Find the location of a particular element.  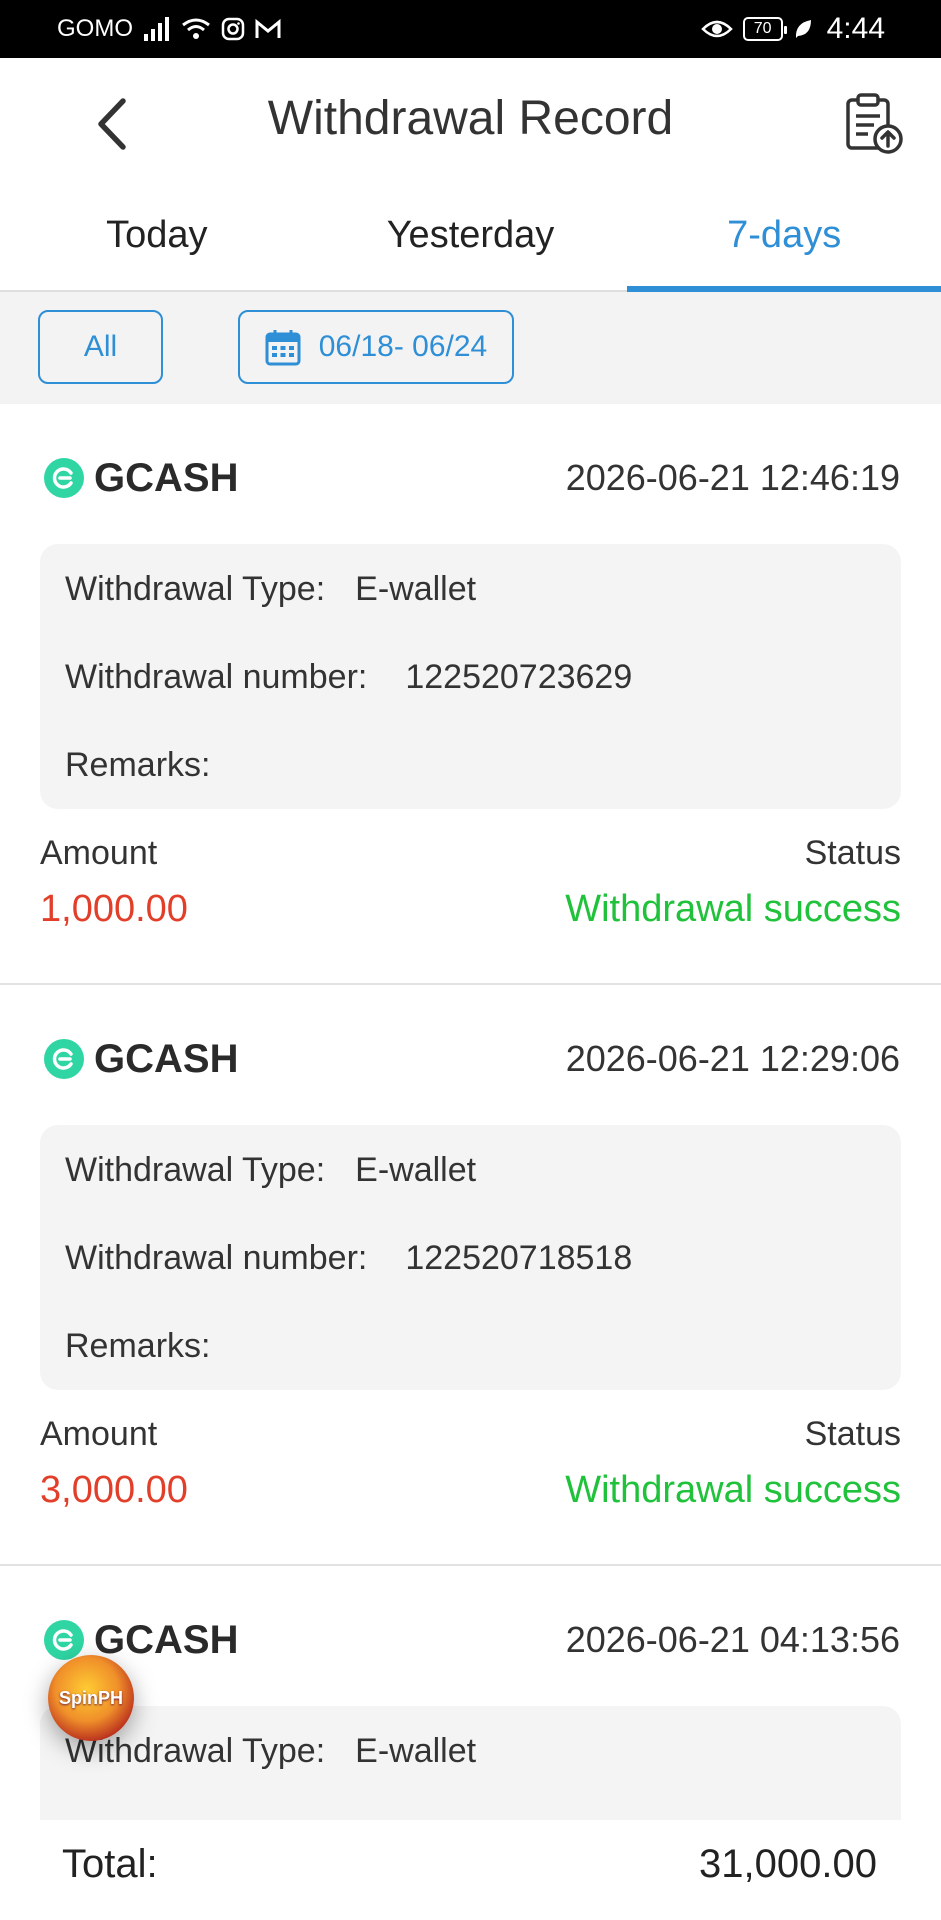

signal-icon is located at coordinates (156, 29).